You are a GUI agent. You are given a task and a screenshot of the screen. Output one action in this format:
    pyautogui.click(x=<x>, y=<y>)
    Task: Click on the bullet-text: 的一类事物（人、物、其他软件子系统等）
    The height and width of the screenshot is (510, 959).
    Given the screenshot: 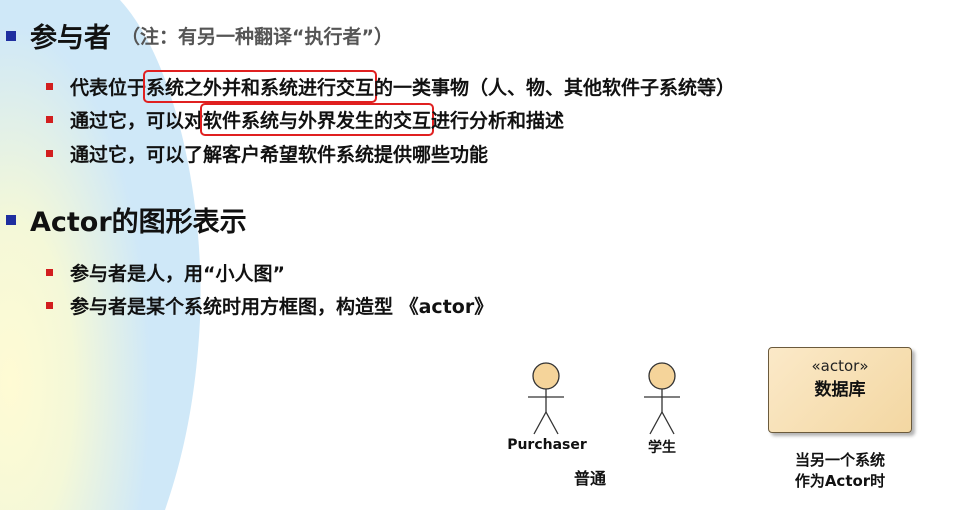 What is the action you would take?
    pyautogui.click(x=555, y=88)
    